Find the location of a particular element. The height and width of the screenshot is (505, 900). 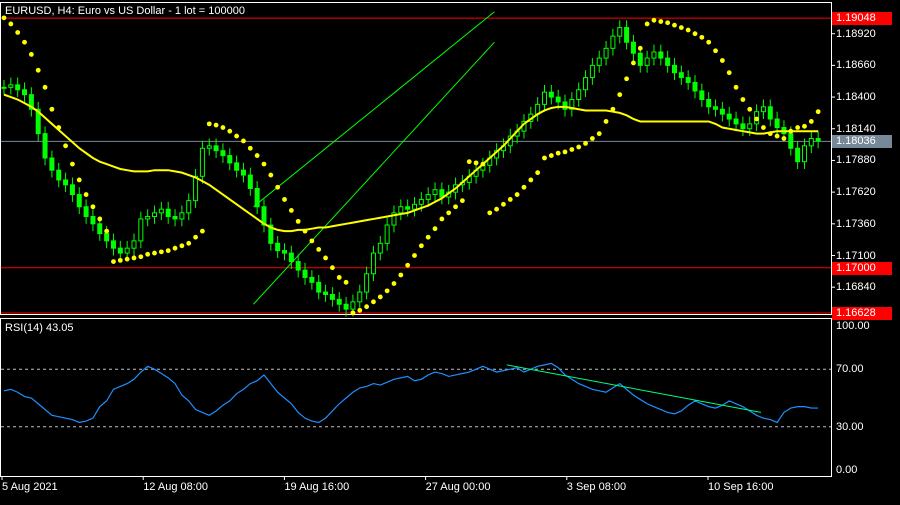

rsi-line is located at coordinates (411, 393).